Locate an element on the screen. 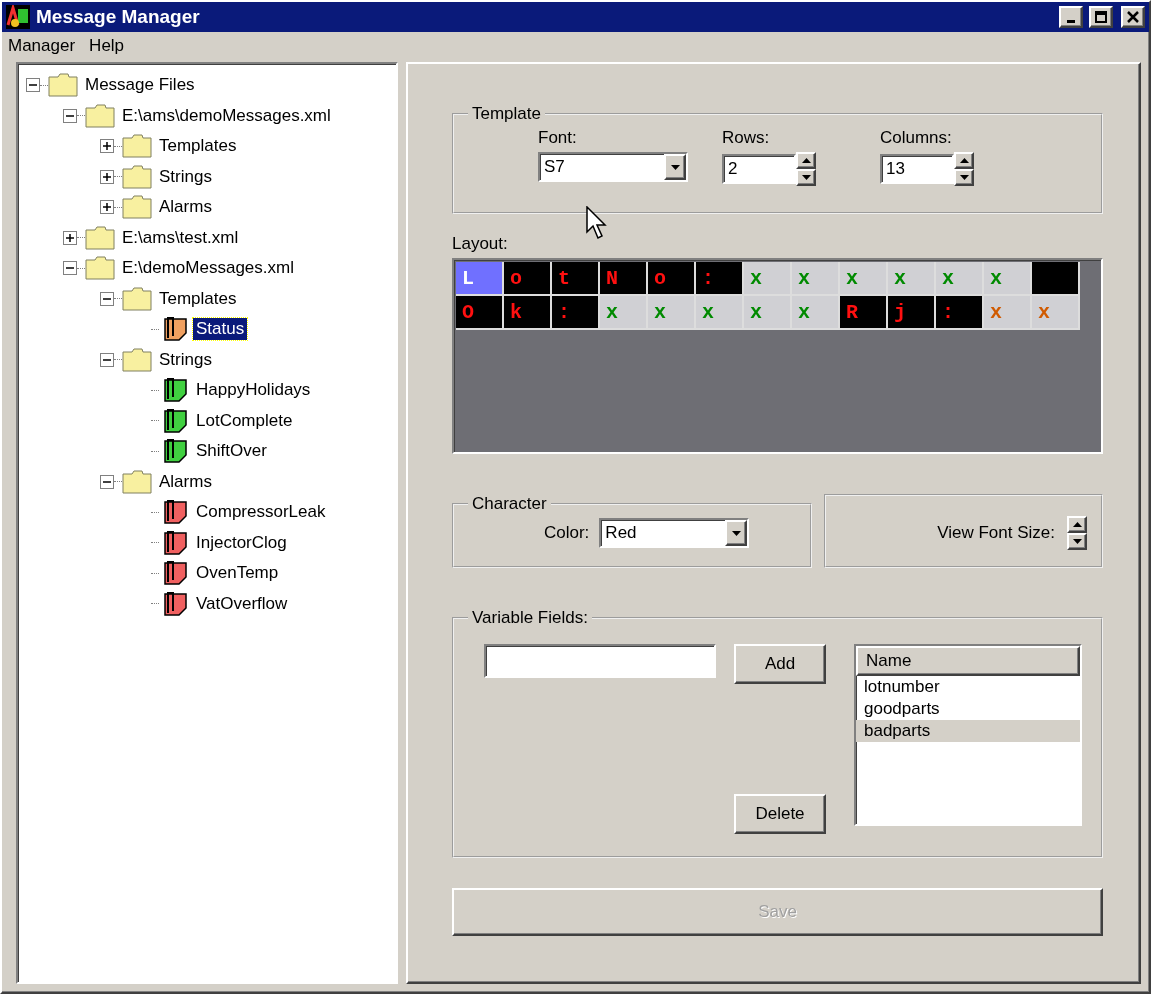 The width and height of the screenshot is (1151, 994). tree-item: HappyHolidays is located at coordinates (253, 390).